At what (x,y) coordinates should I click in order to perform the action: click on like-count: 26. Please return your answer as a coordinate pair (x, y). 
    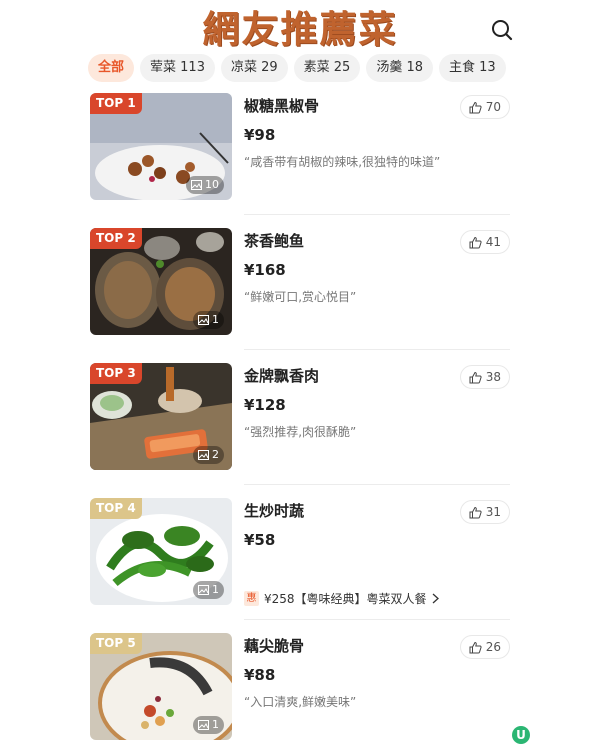
    Looking at the image, I should click on (493, 647).